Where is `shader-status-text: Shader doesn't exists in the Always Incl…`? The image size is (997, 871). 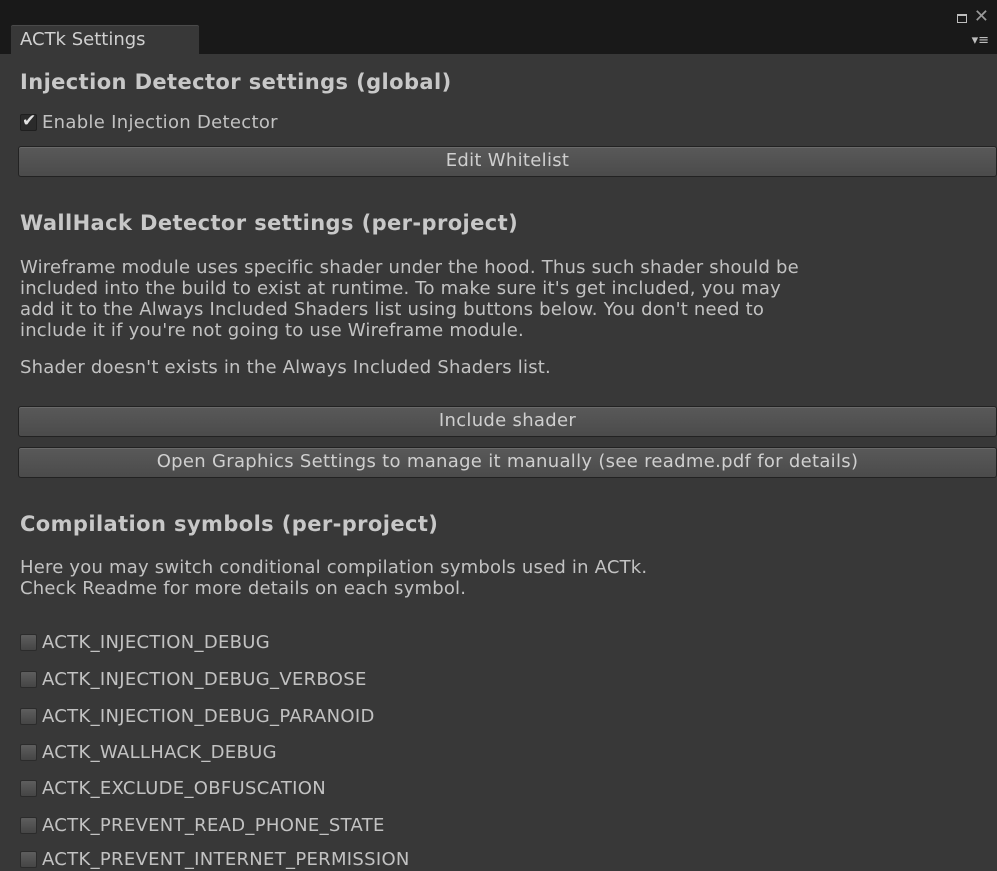 shader-status-text: Shader doesn't exists in the Always Incl… is located at coordinates (285, 367).